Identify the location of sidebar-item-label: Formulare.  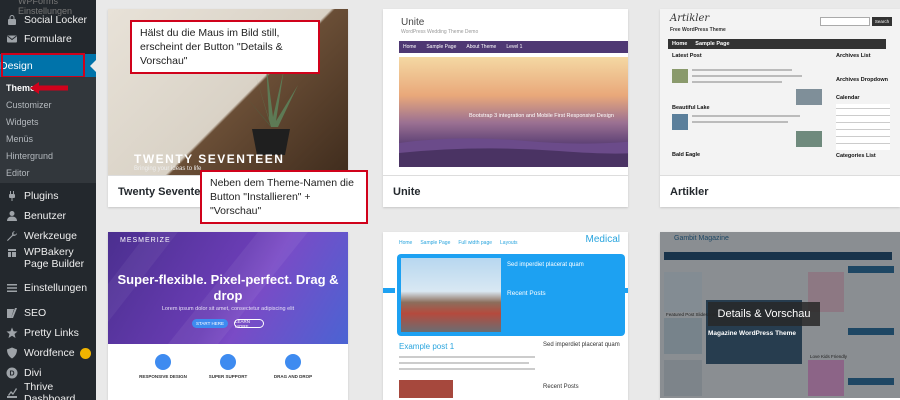
(48, 39).